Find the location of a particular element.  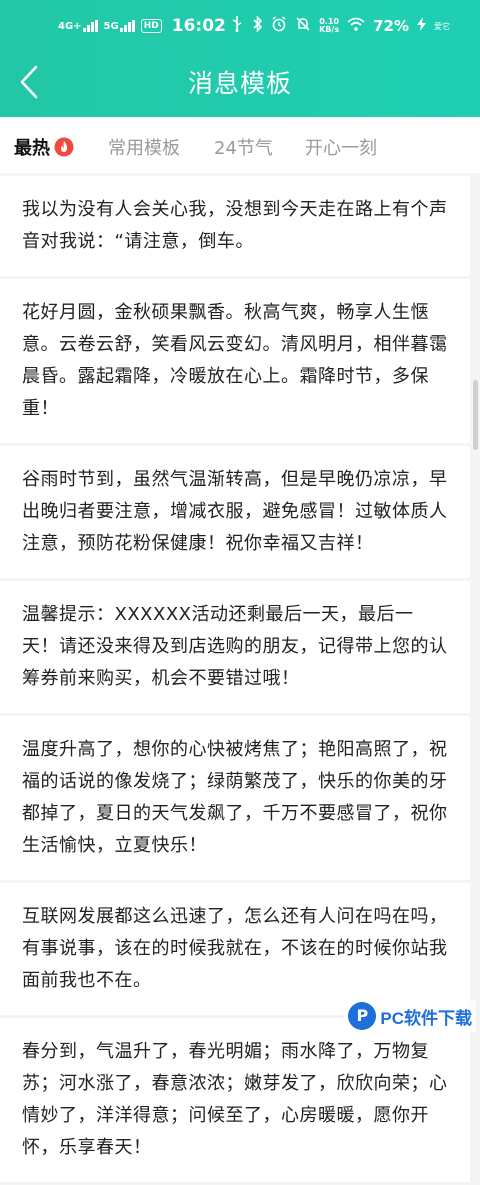

alarm-icon is located at coordinates (279, 26).